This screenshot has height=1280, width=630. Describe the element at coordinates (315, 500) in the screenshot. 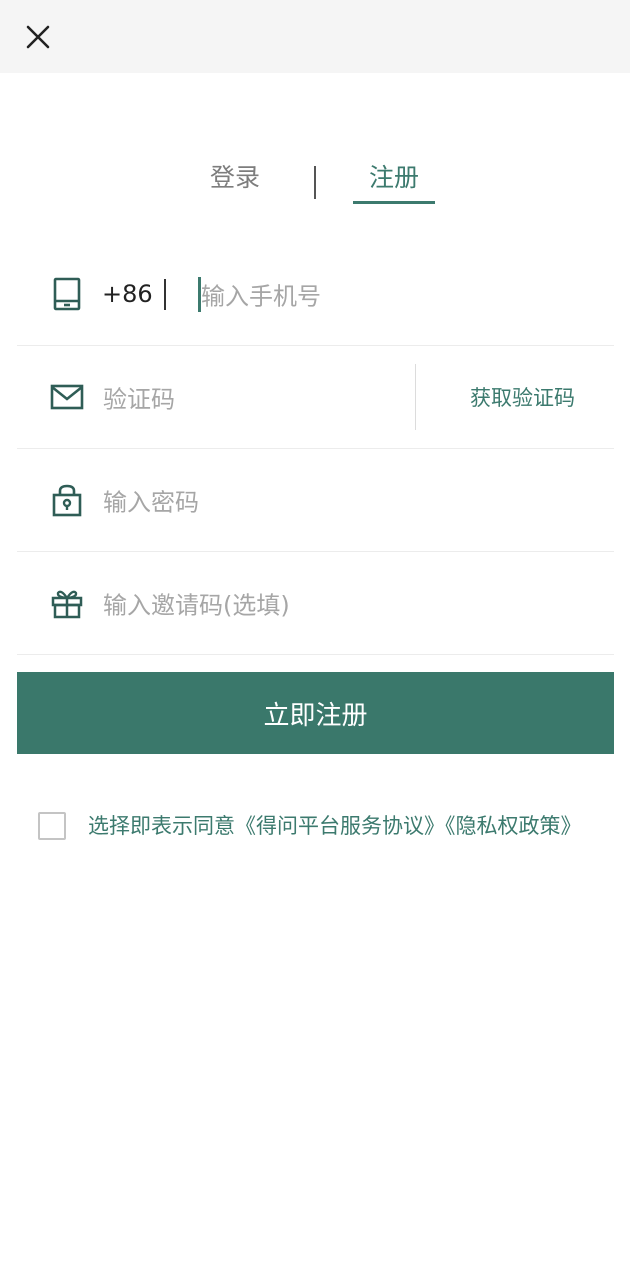

I see `password-row: 输入密码` at that location.